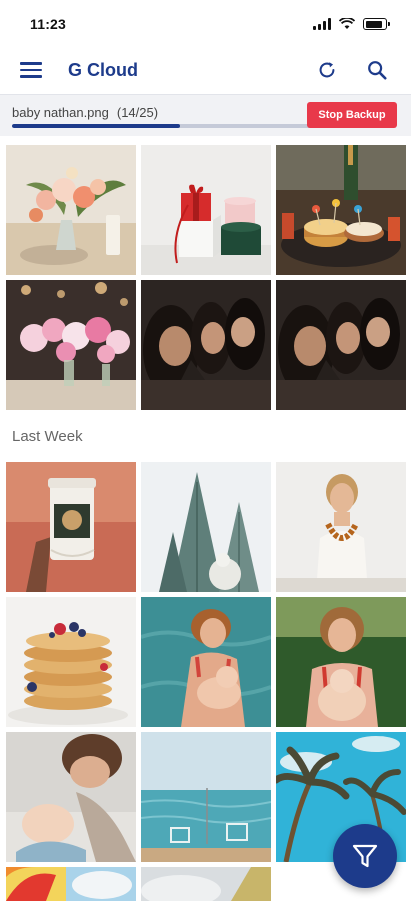  Describe the element at coordinates (60, 112) in the screenshot. I see `backup-file-name: baby nathan.png` at that location.